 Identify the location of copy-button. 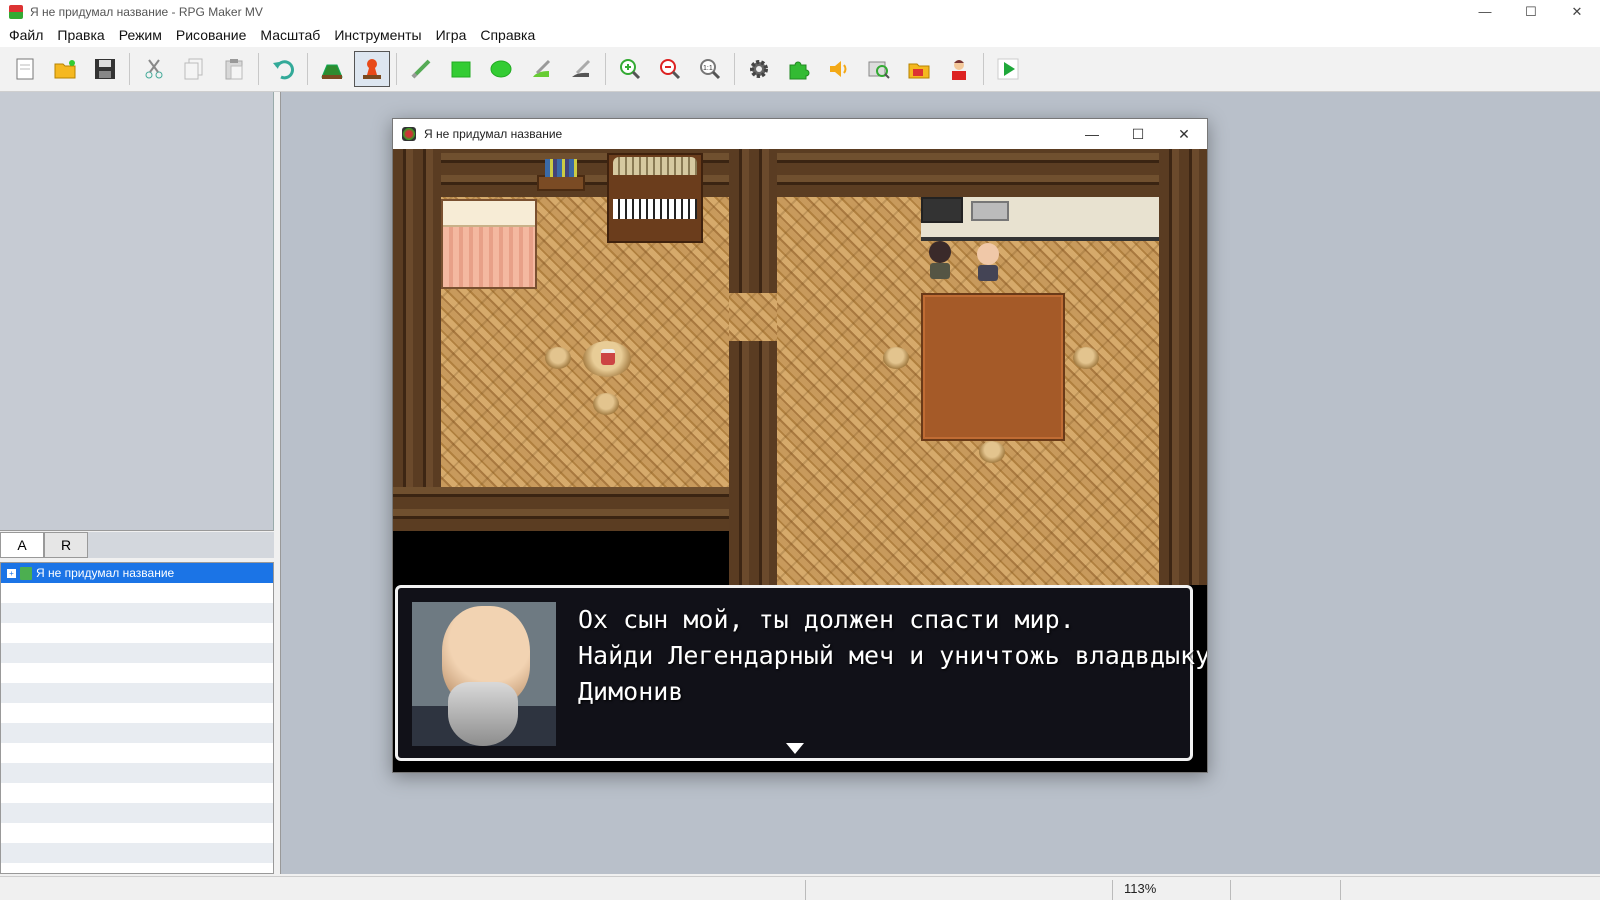
(194, 69).